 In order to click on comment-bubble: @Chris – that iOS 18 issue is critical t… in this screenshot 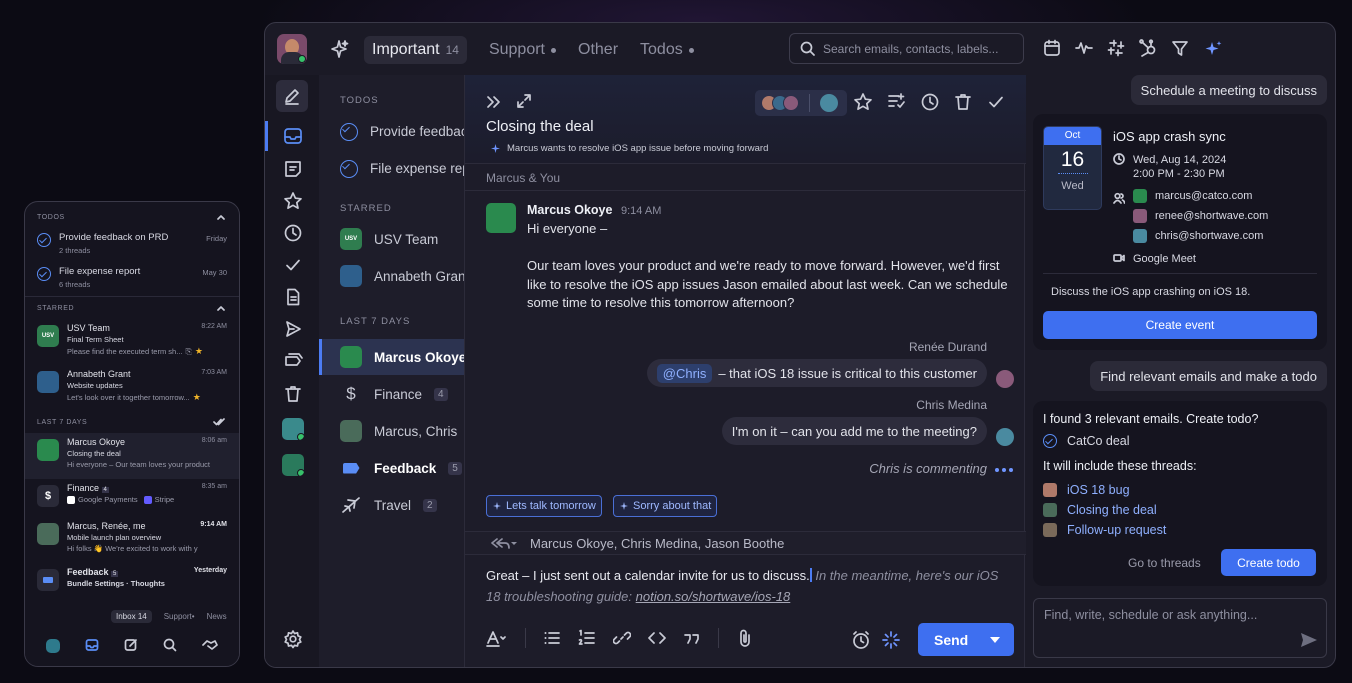, I will do `click(816, 373)`.